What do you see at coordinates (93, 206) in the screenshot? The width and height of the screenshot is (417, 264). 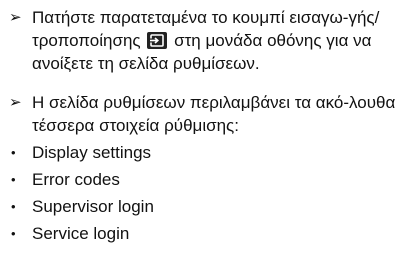 I see `list-item-label: Supervisor login` at bounding box center [93, 206].